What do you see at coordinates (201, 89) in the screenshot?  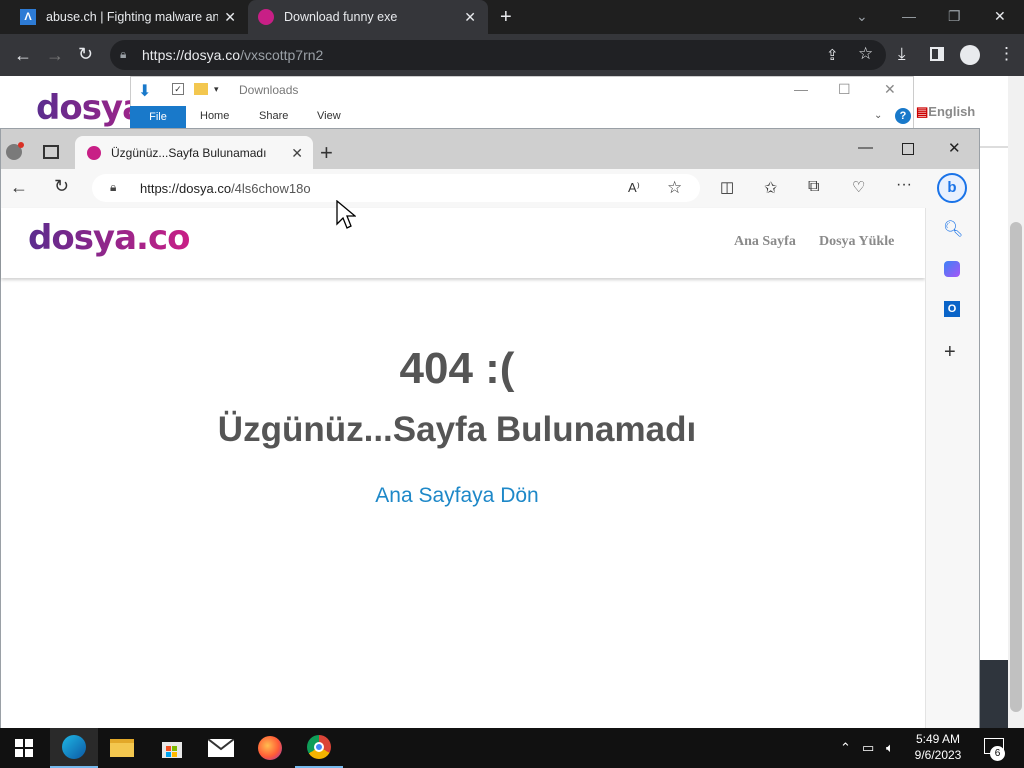 I see `new-folder-icon` at bounding box center [201, 89].